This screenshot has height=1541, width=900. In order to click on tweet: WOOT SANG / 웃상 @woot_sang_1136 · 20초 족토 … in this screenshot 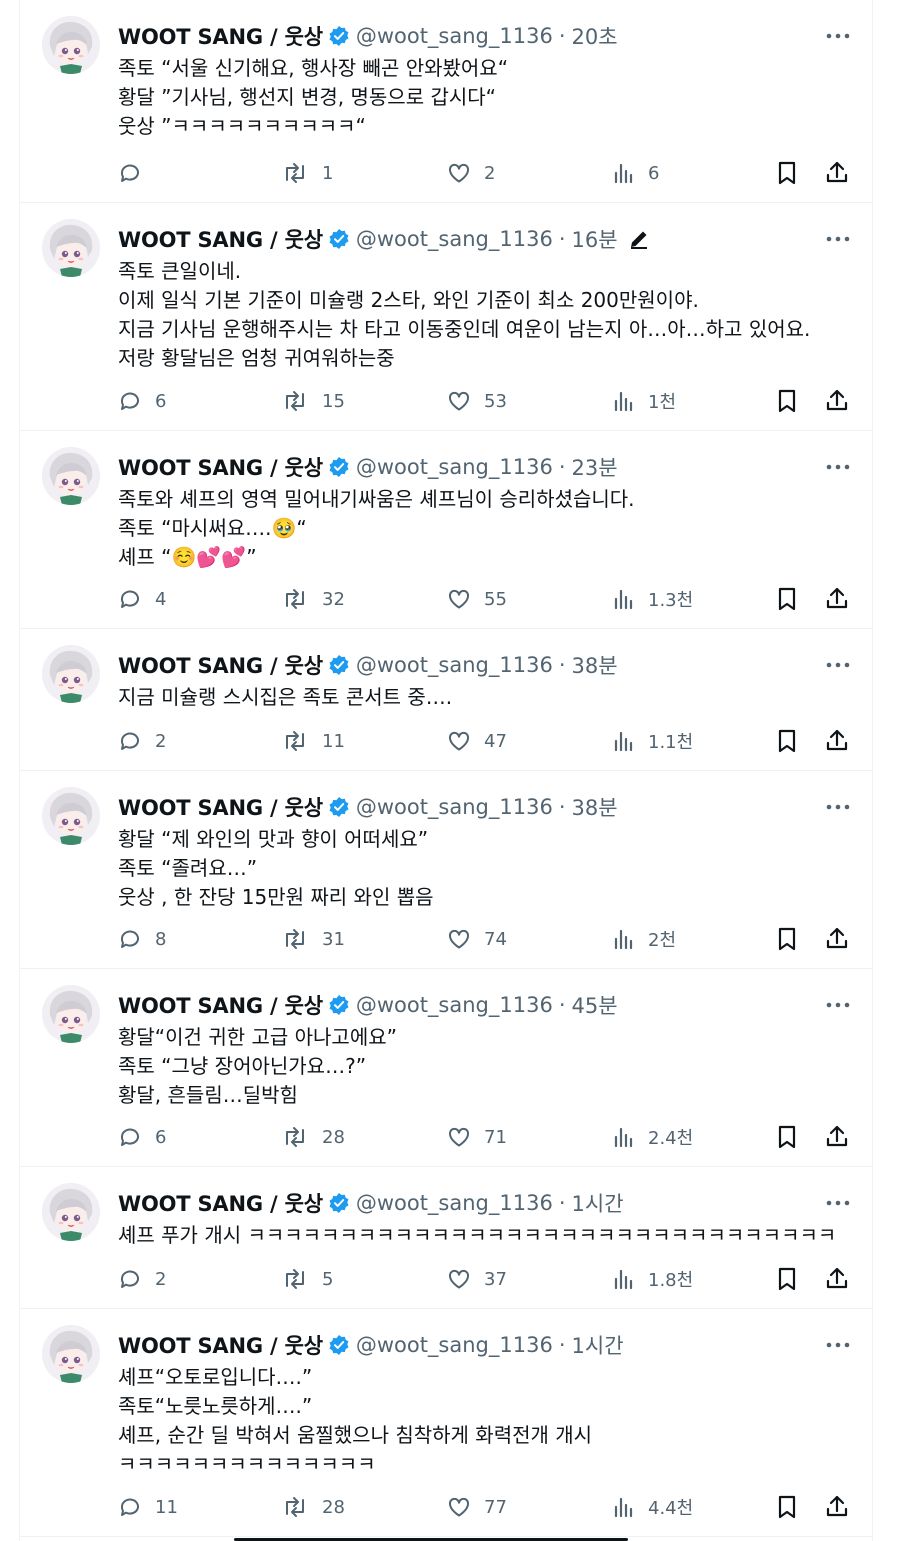, I will do `click(446, 101)`.